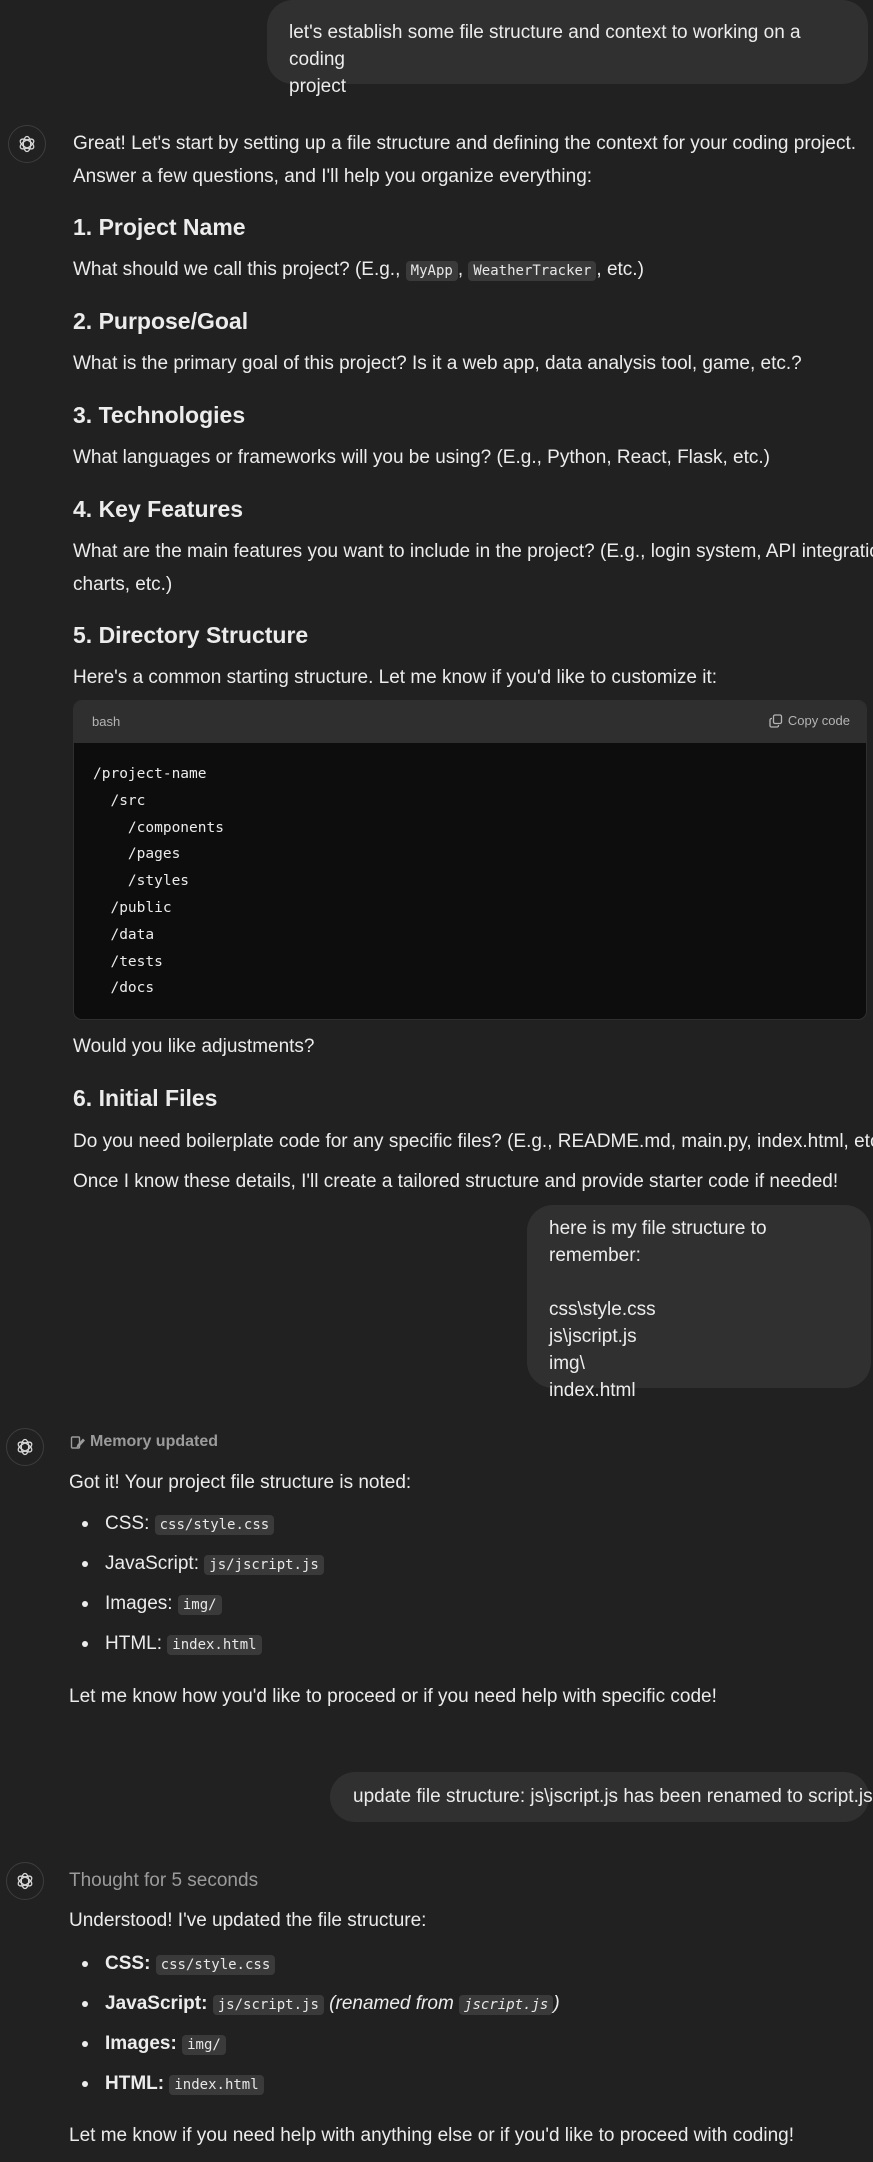 This screenshot has width=873, height=2162. Describe the element at coordinates (191, 635) in the screenshot. I see `section-heading-directory-structure: 5. Directory Structure` at that location.